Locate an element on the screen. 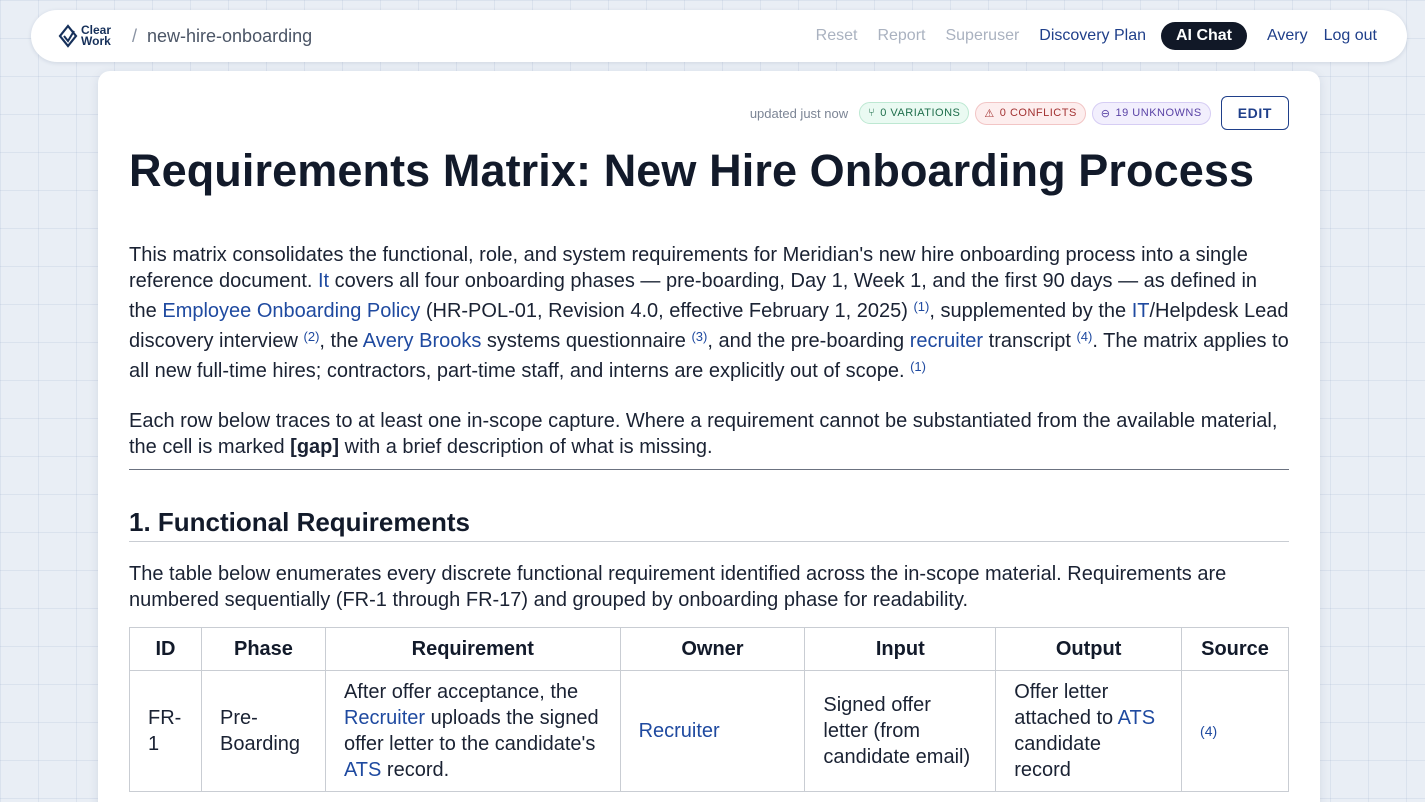 The width and height of the screenshot is (1425, 802). updated-timestamp: updated just now is located at coordinates (799, 113).